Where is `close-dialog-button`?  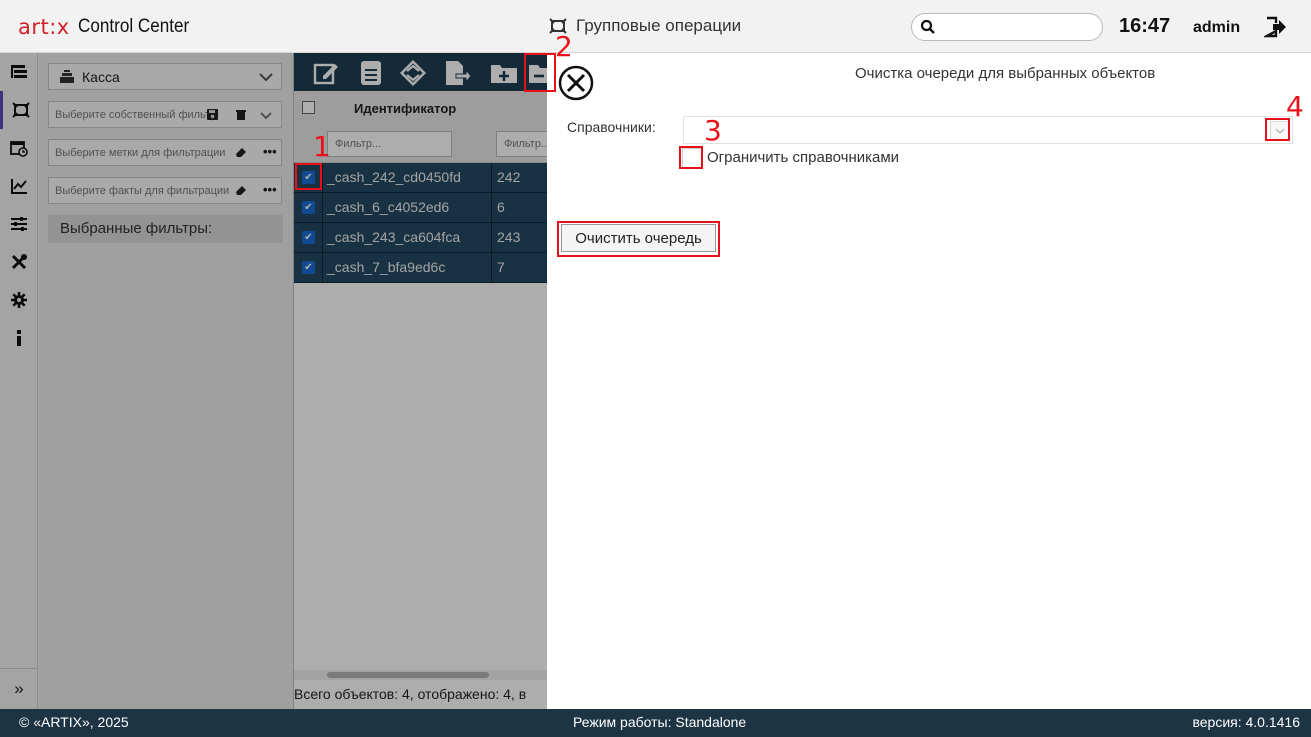 close-dialog-button is located at coordinates (576, 83).